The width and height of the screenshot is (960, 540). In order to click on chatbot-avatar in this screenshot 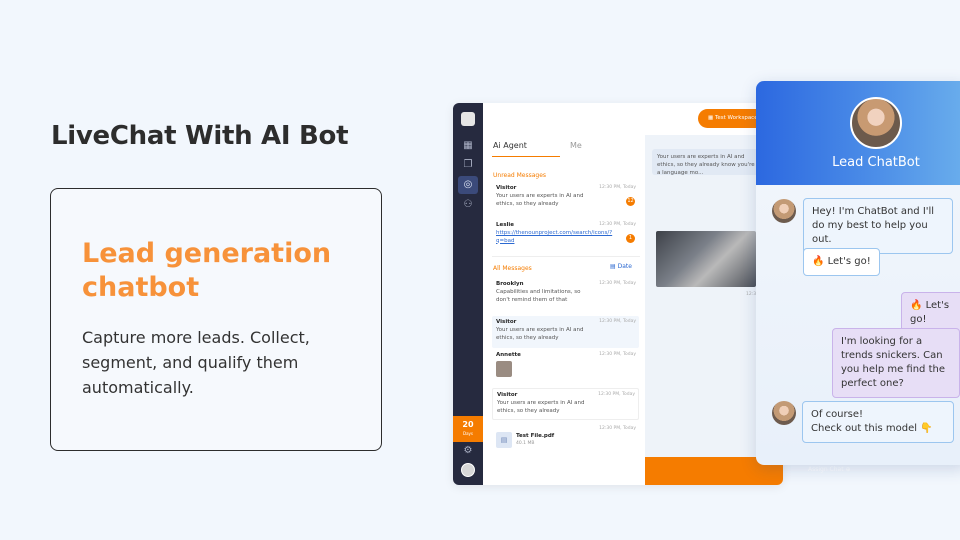, I will do `click(876, 123)`.